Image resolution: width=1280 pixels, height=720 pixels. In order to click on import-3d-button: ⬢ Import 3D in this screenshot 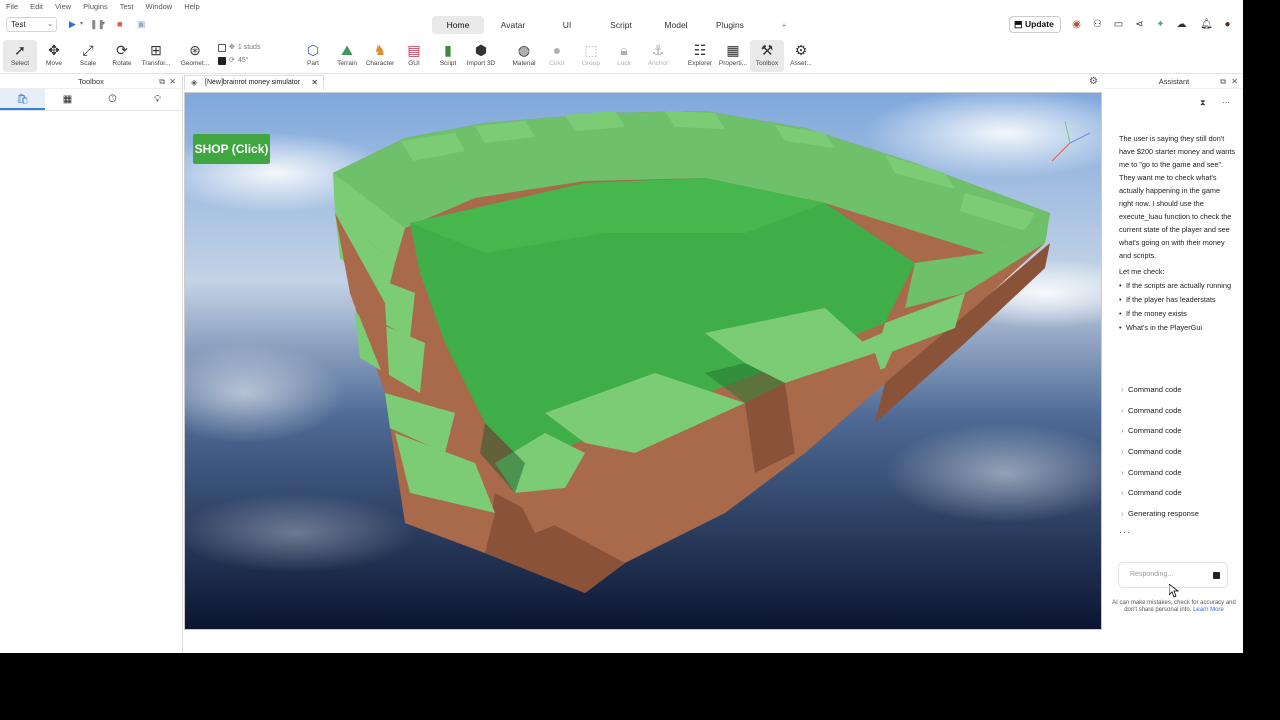, I will do `click(481, 56)`.